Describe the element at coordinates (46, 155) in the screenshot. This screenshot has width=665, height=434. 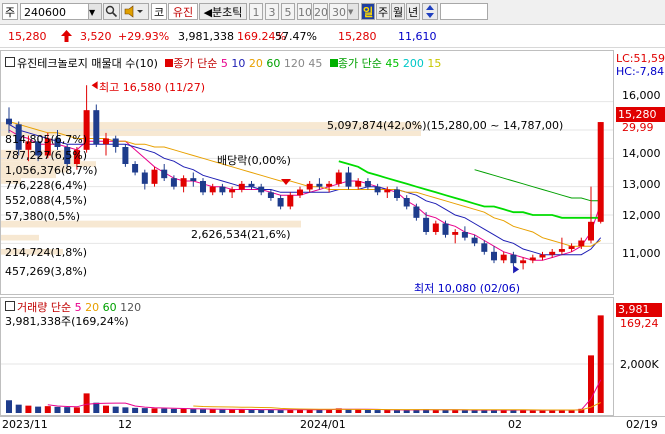
I see `vp-label-2: 787,227(6,5%)` at that location.